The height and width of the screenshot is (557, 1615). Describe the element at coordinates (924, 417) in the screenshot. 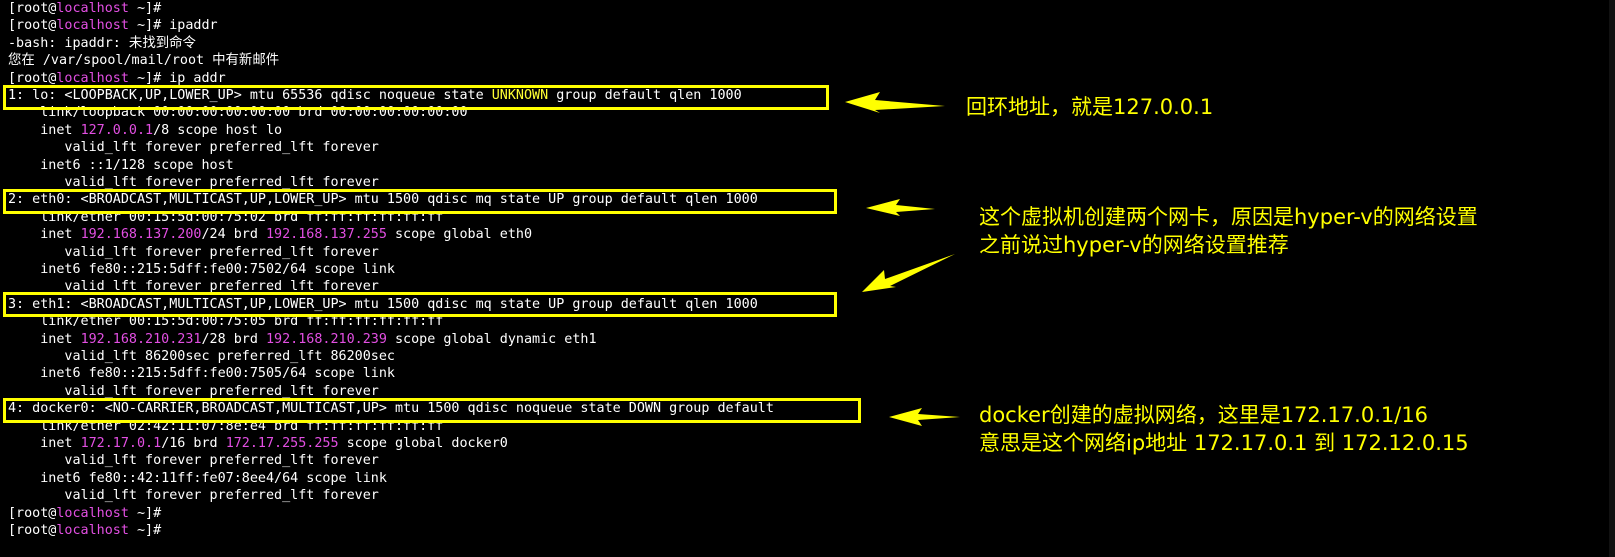

I see `arrow-docker0-icon` at that location.